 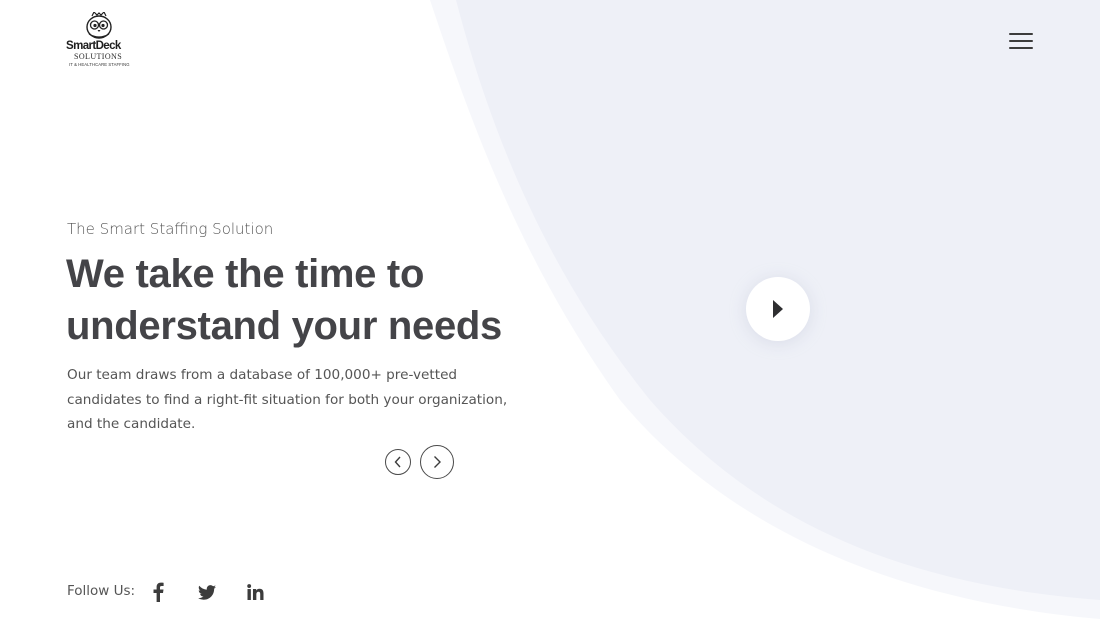 I want to click on slider-prev-button, so click(x=398, y=462).